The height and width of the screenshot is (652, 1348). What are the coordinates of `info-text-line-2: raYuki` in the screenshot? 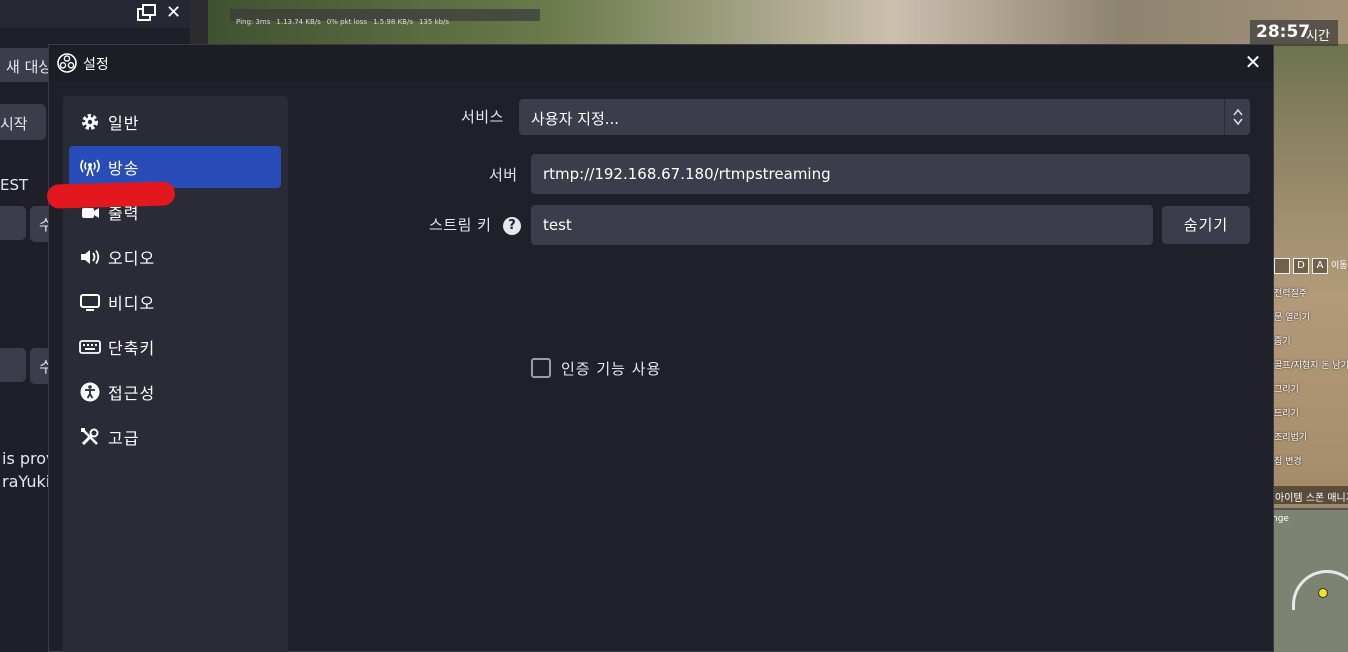 It's located at (26, 481).